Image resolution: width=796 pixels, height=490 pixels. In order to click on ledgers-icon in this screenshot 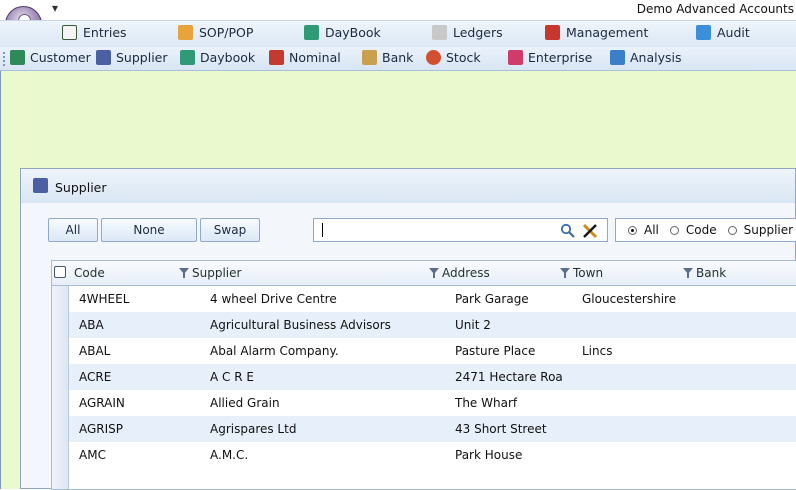, I will do `click(439, 32)`.